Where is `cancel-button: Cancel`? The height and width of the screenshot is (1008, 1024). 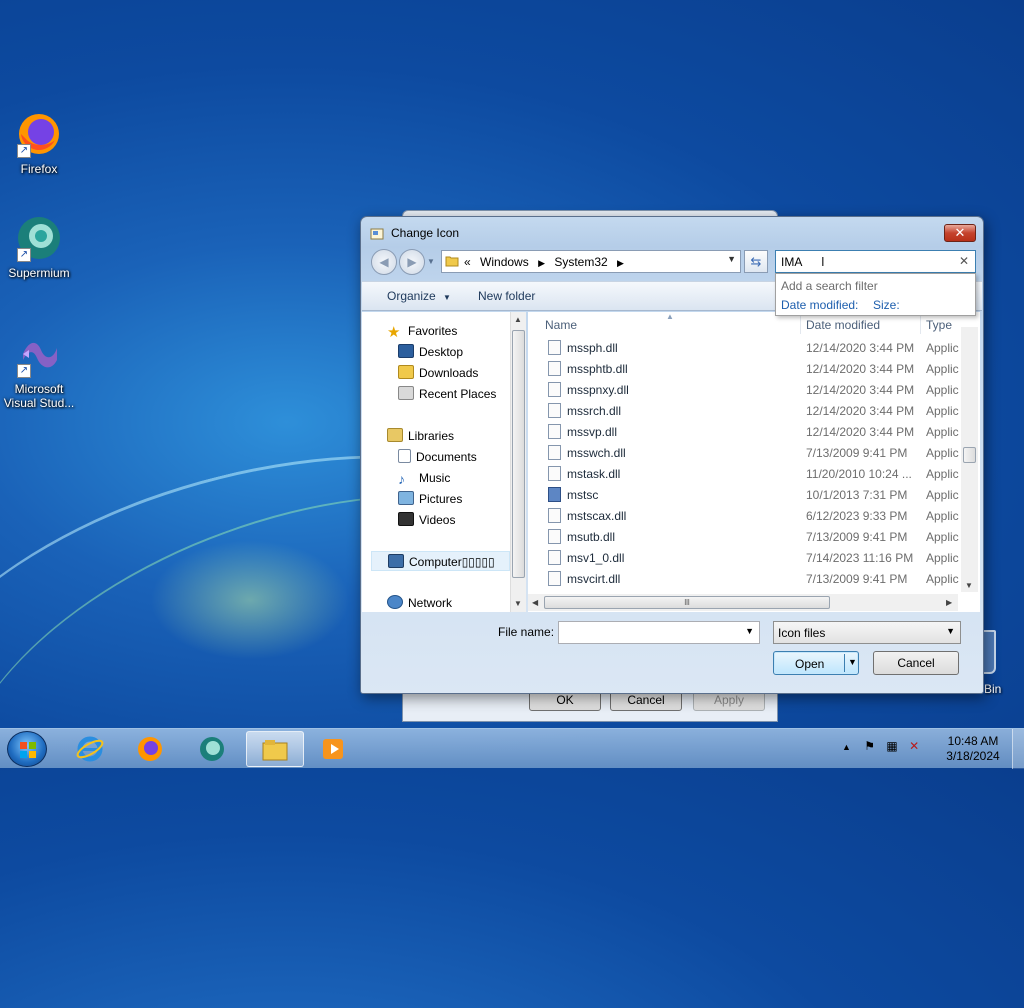
cancel-button: Cancel is located at coordinates (916, 663).